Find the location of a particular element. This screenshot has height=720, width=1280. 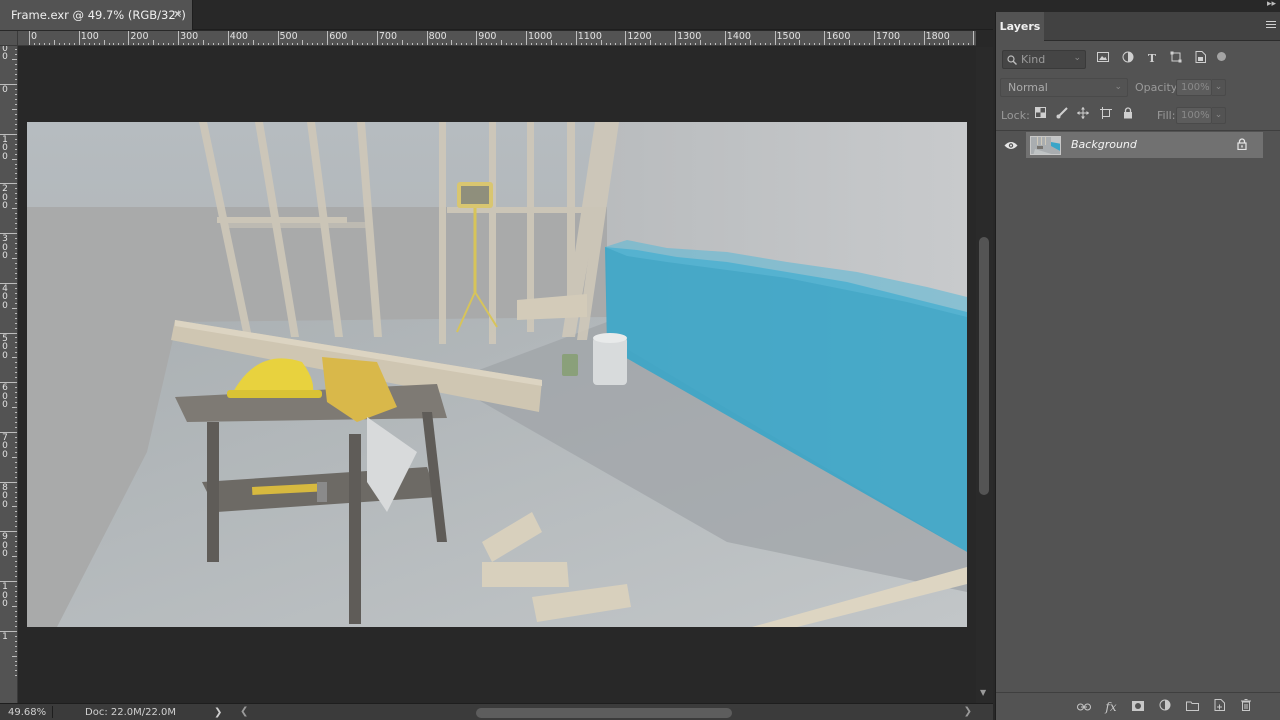

lock-position-icon is located at coordinates (1083, 115).